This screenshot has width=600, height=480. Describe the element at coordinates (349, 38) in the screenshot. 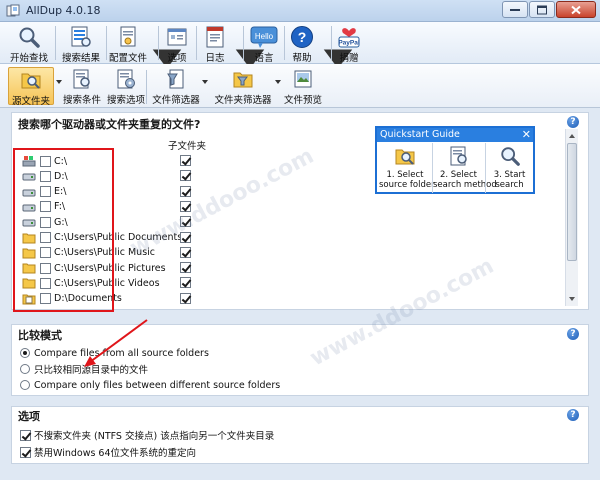

I see `paypal-icon: PayPal` at that location.